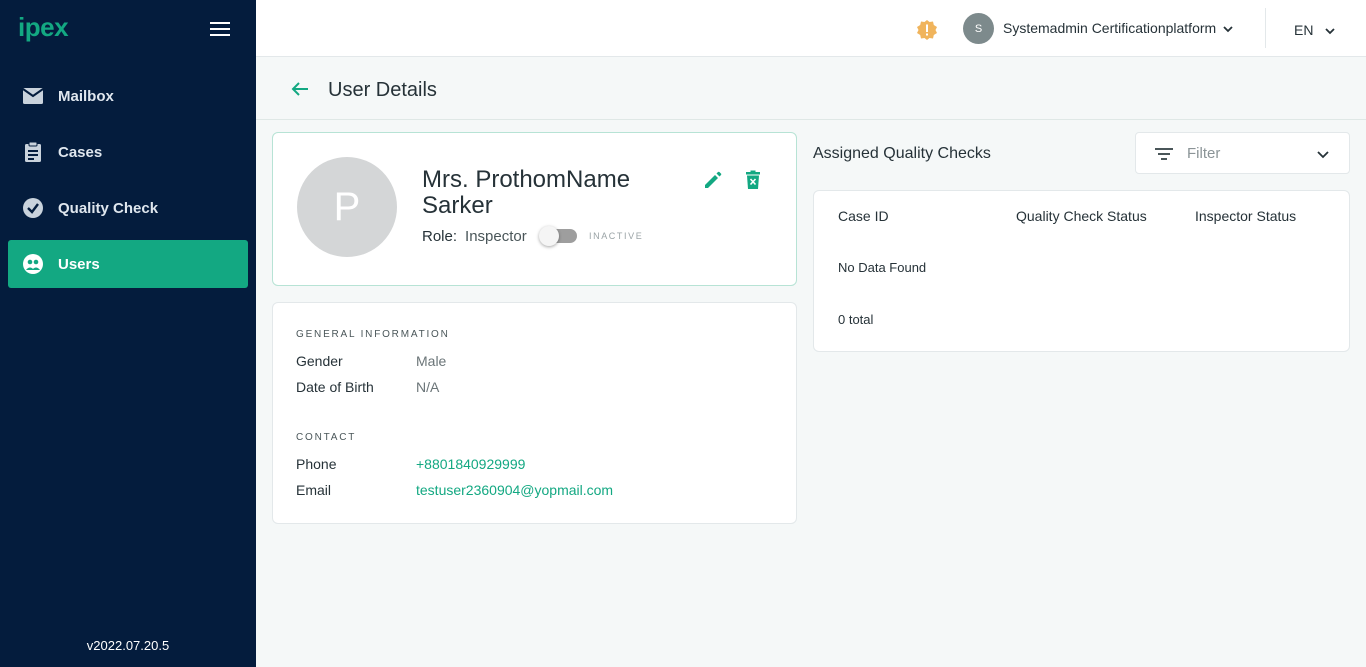 Image resolution: width=1366 pixels, height=667 pixels. I want to click on contact-heading: CONTACT, so click(326, 437).